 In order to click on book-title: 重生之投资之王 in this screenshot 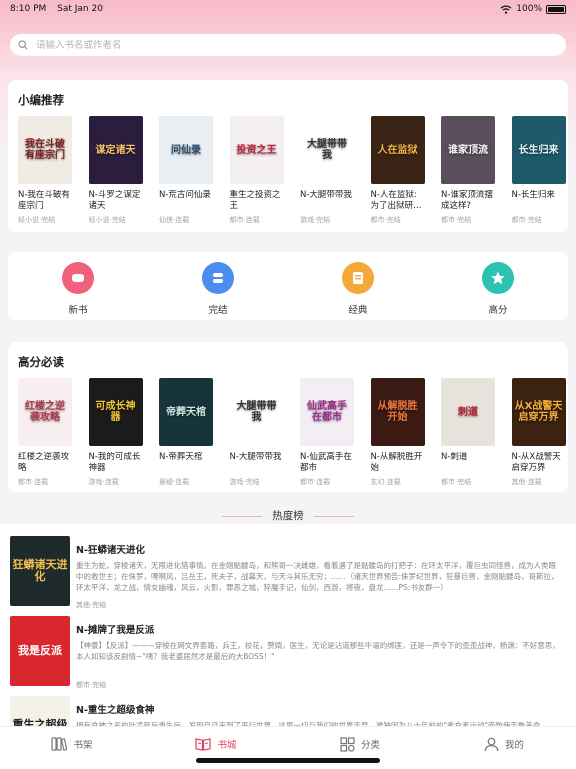, I will do `click(257, 201)`.